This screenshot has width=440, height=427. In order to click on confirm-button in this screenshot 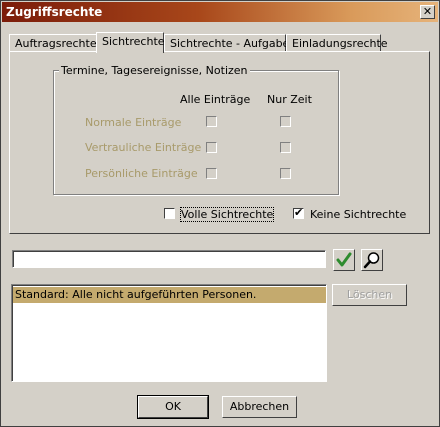, I will do `click(344, 260)`.